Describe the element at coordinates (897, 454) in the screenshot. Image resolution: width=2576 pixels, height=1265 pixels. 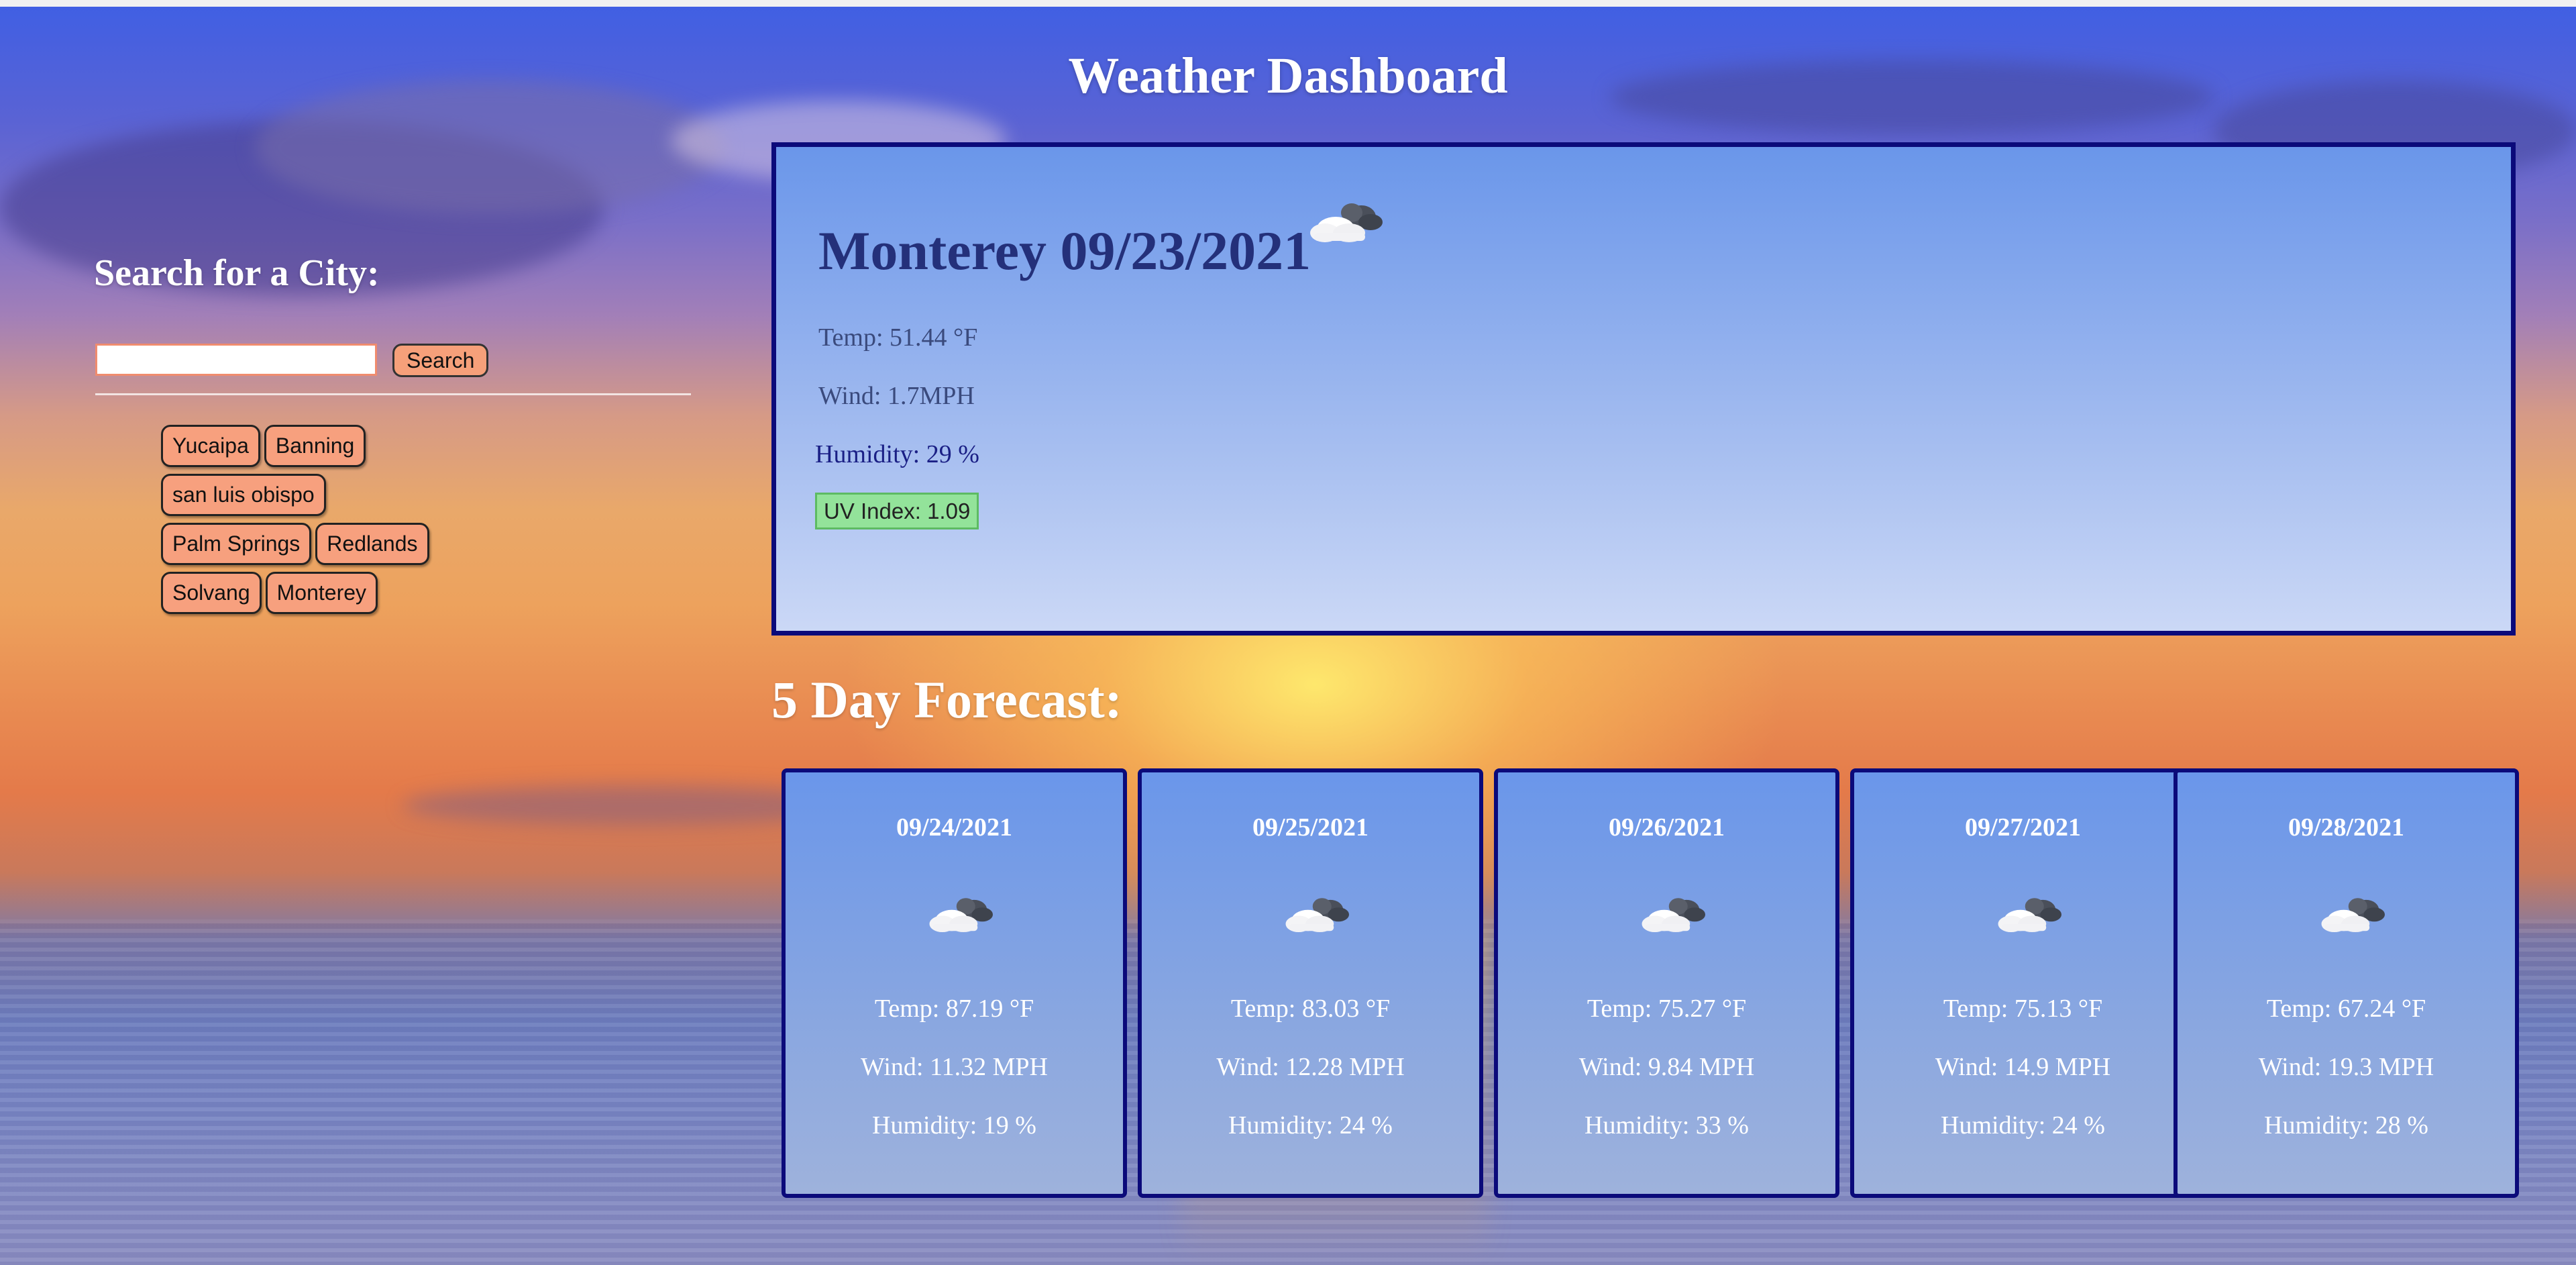
I see `current-humidity: Humidity: 29 %` at that location.